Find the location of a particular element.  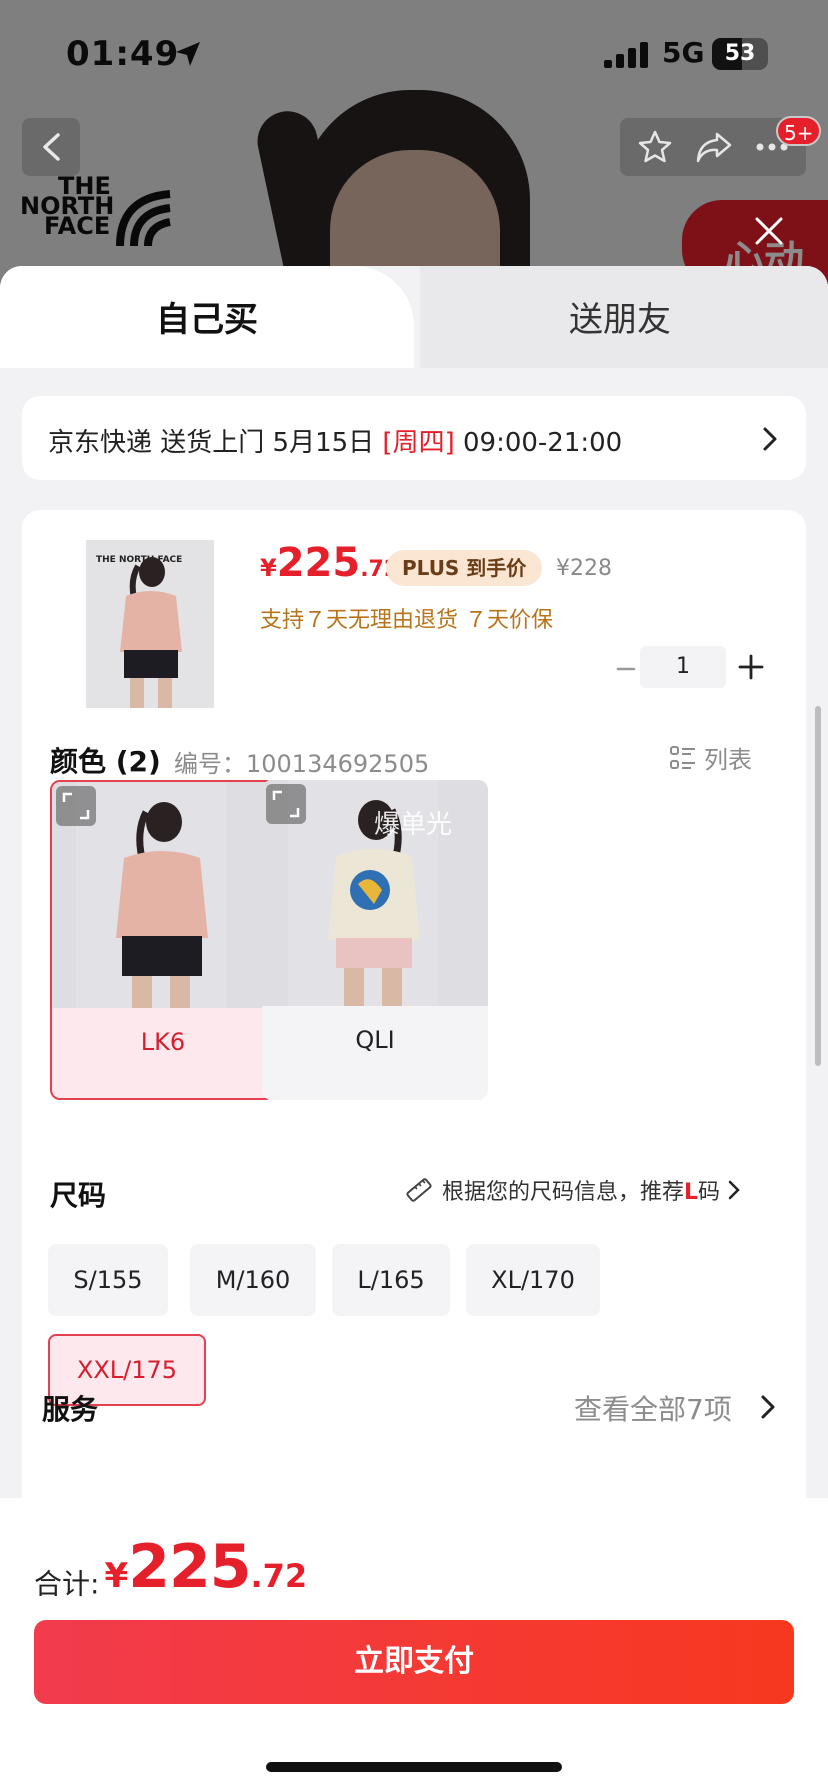

chevron-left-icon is located at coordinates (51, 147).